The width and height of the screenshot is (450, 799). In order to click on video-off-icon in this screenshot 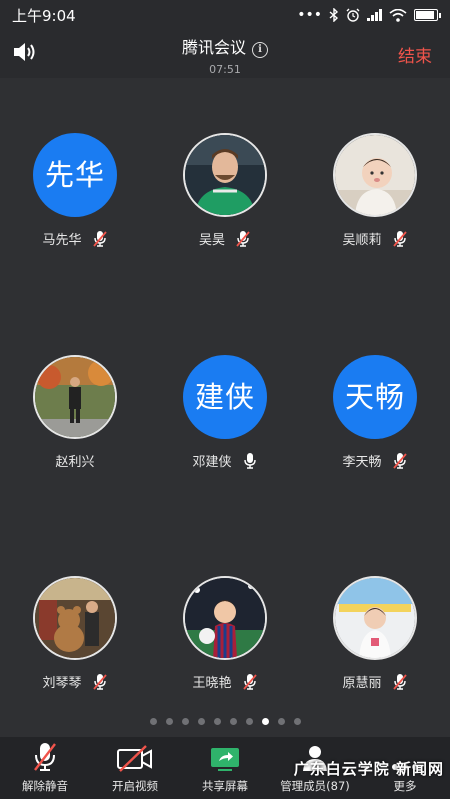, I will do `click(134, 758)`.